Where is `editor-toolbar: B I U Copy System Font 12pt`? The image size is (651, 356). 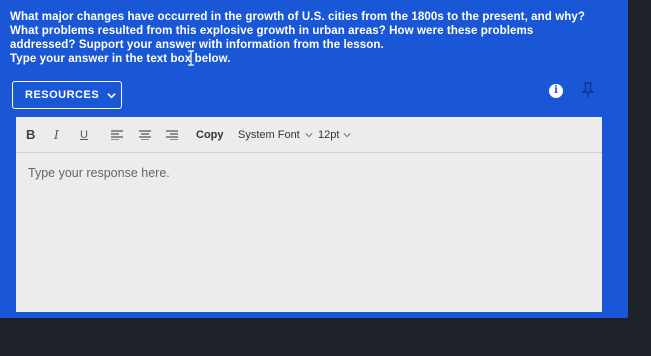 editor-toolbar: B I U Copy System Font 12pt is located at coordinates (309, 135).